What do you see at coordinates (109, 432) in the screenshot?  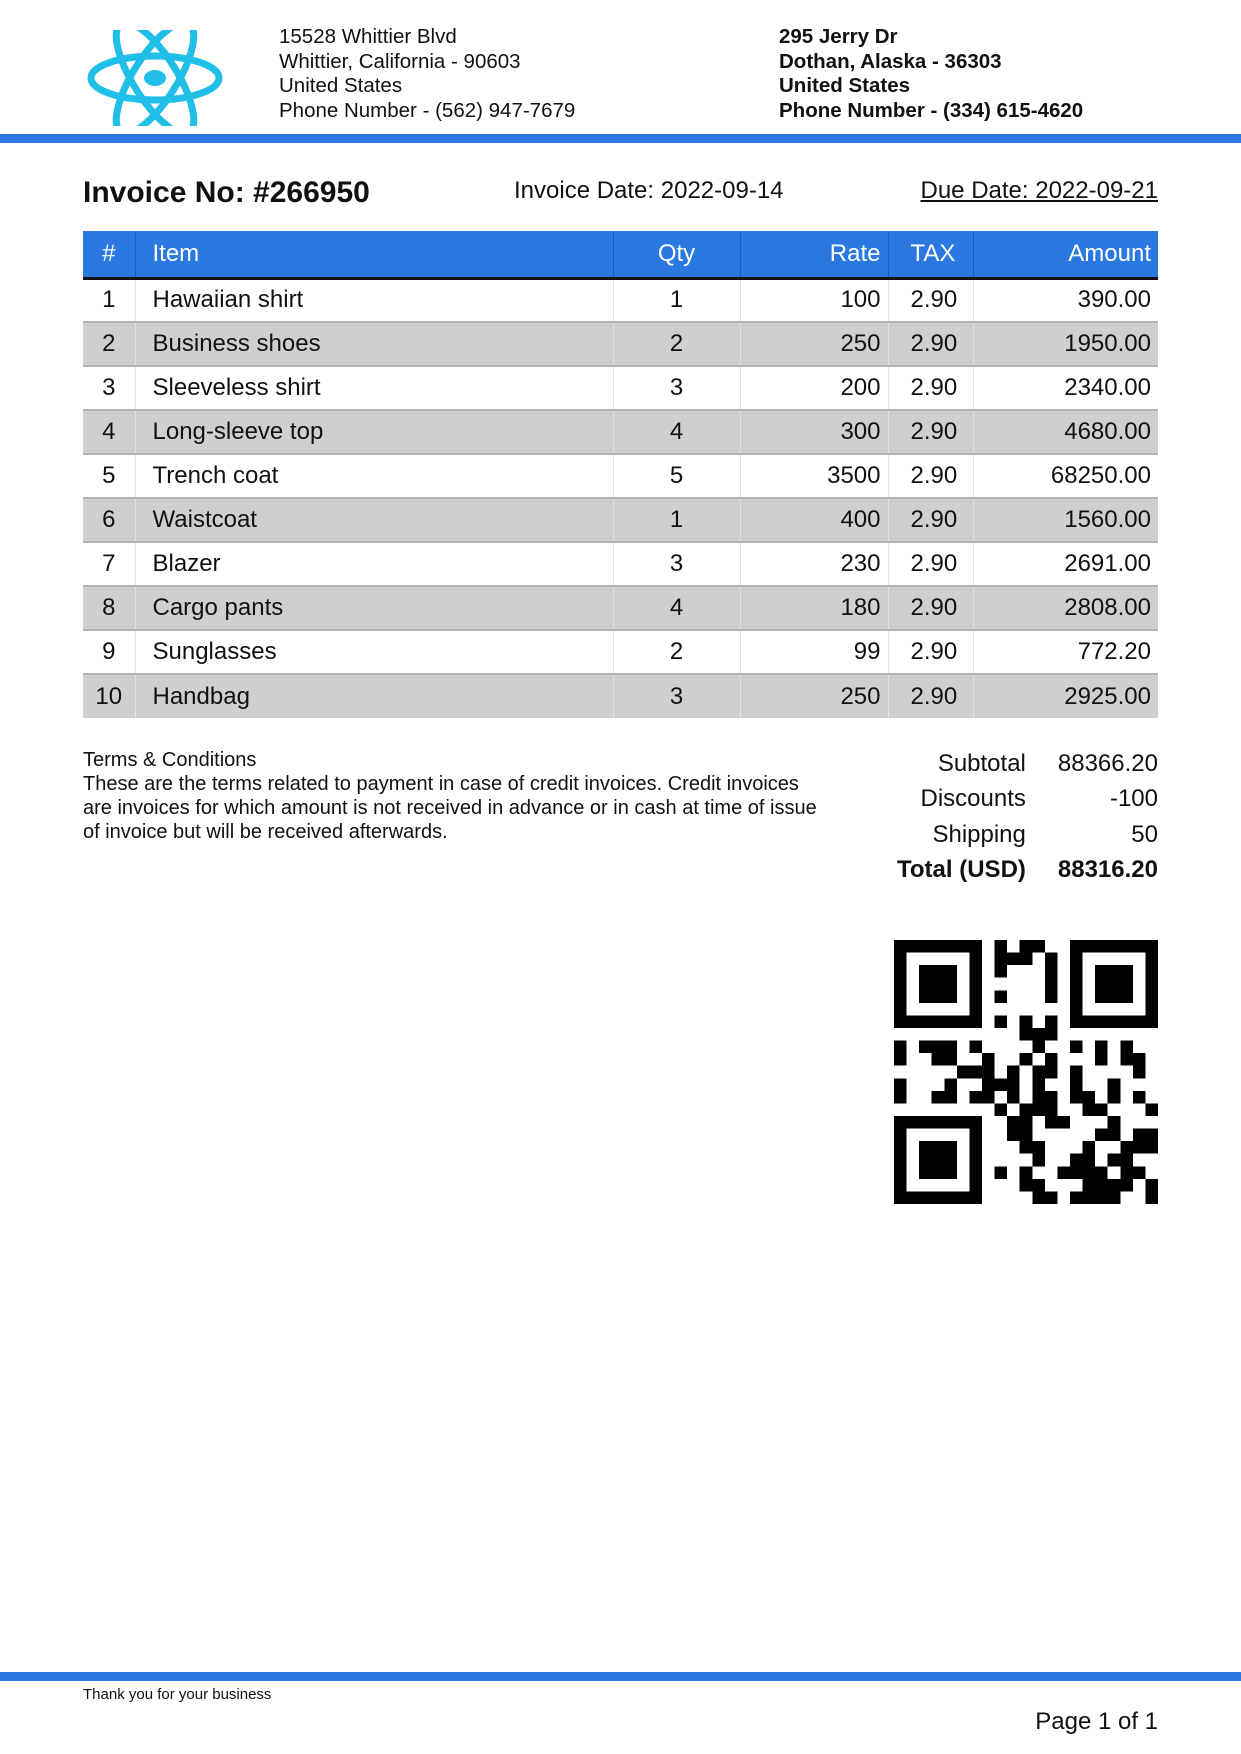 I see `row-number: 4` at bounding box center [109, 432].